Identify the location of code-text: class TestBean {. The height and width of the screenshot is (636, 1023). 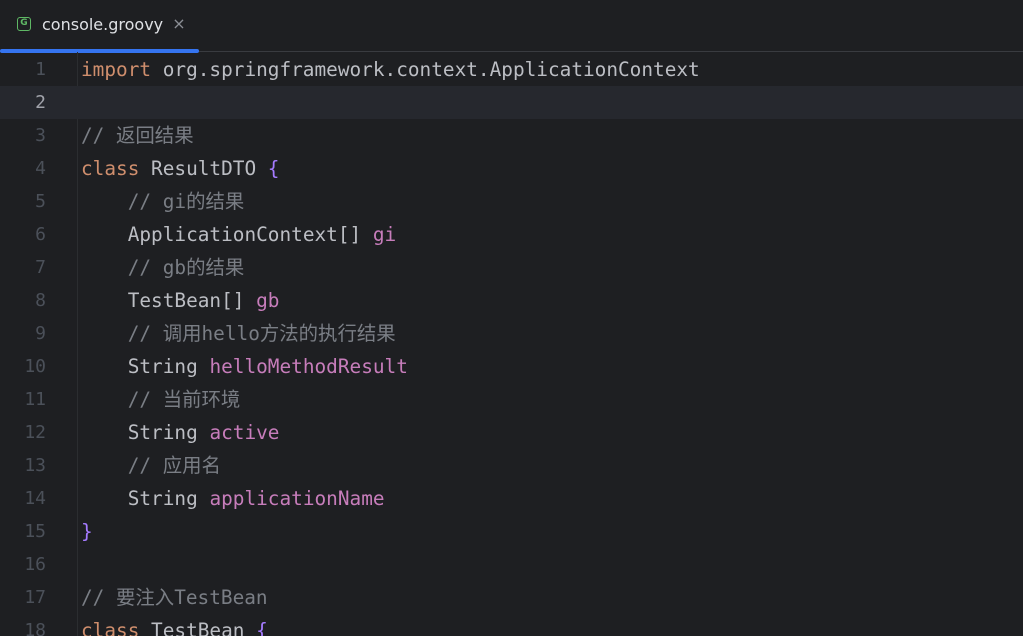
(174, 625).